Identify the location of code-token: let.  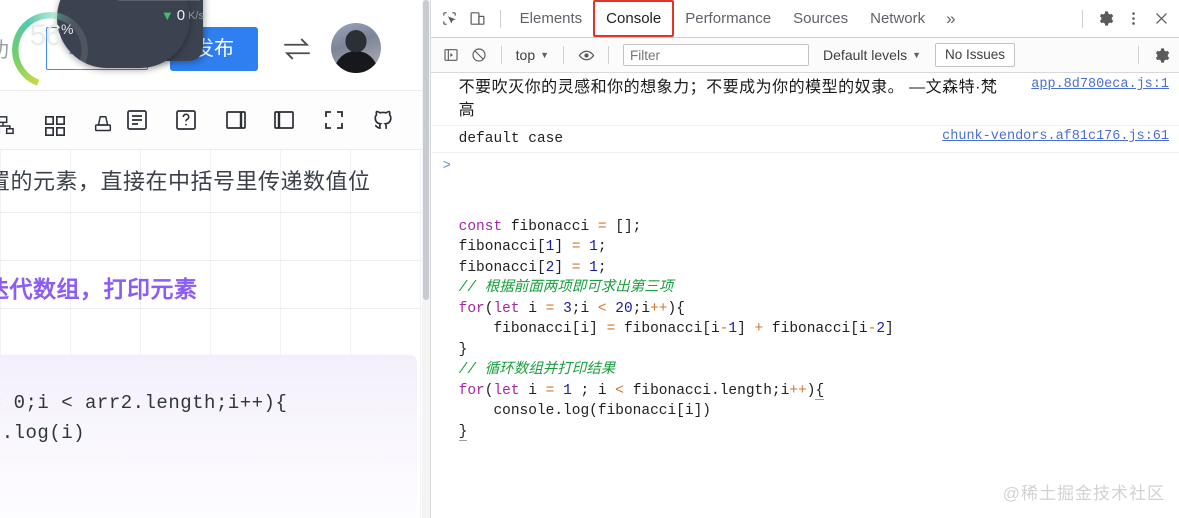
(506, 308).